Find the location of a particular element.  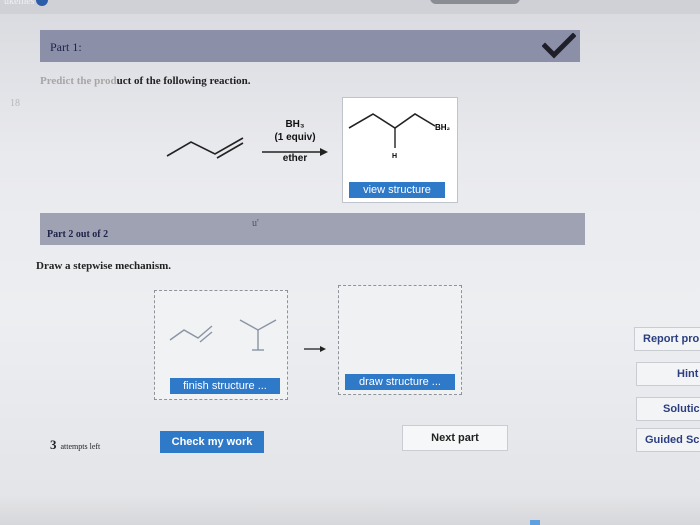

instruction-faded-text: Predict the prod is located at coordinates (78, 81).